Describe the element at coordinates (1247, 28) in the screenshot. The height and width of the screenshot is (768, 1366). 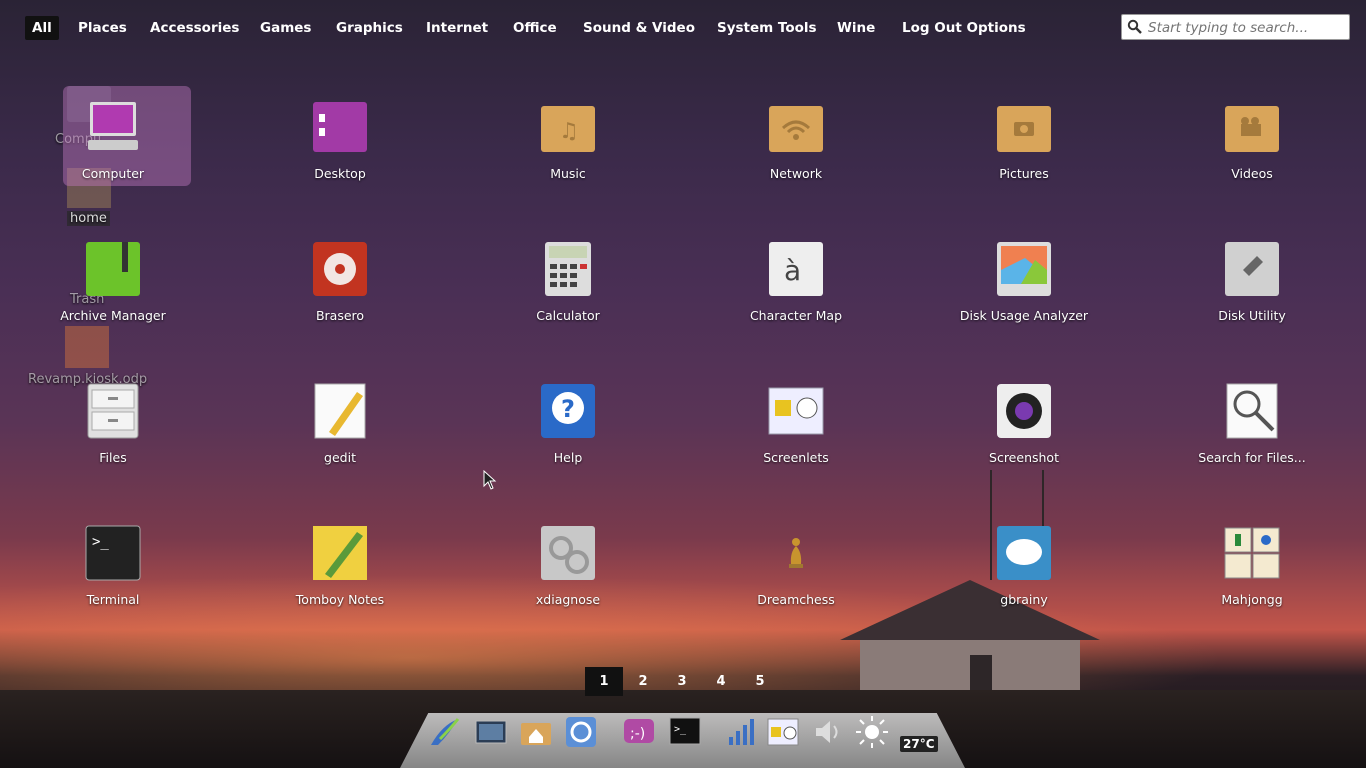
I see `search-input` at that location.